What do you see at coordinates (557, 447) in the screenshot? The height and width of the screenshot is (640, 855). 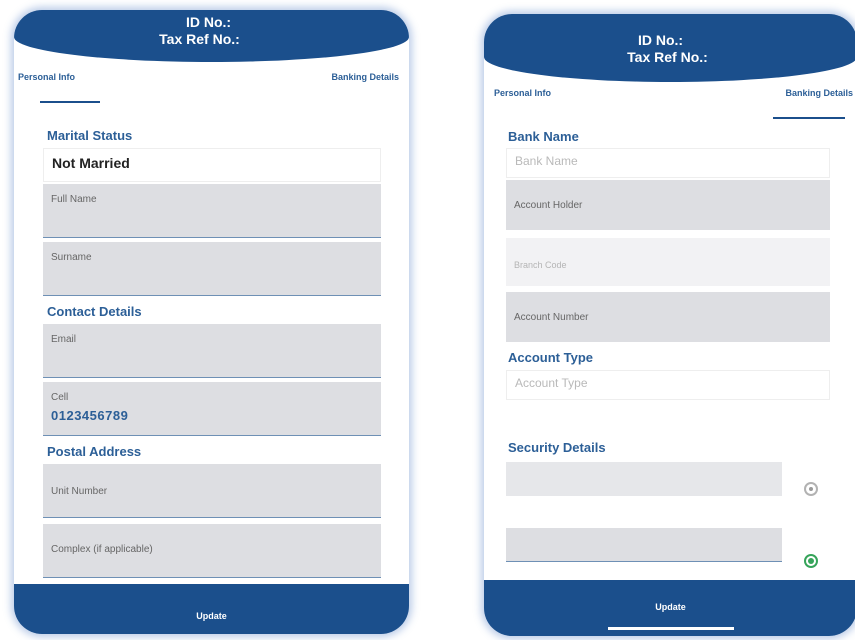 I see `security-details-title: Security Details` at bounding box center [557, 447].